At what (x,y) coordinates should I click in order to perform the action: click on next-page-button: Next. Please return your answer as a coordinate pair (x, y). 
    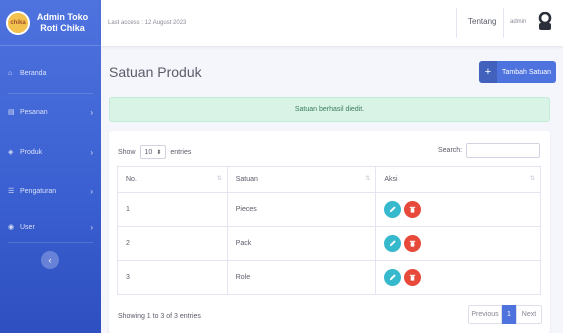
    Looking at the image, I should click on (529, 314).